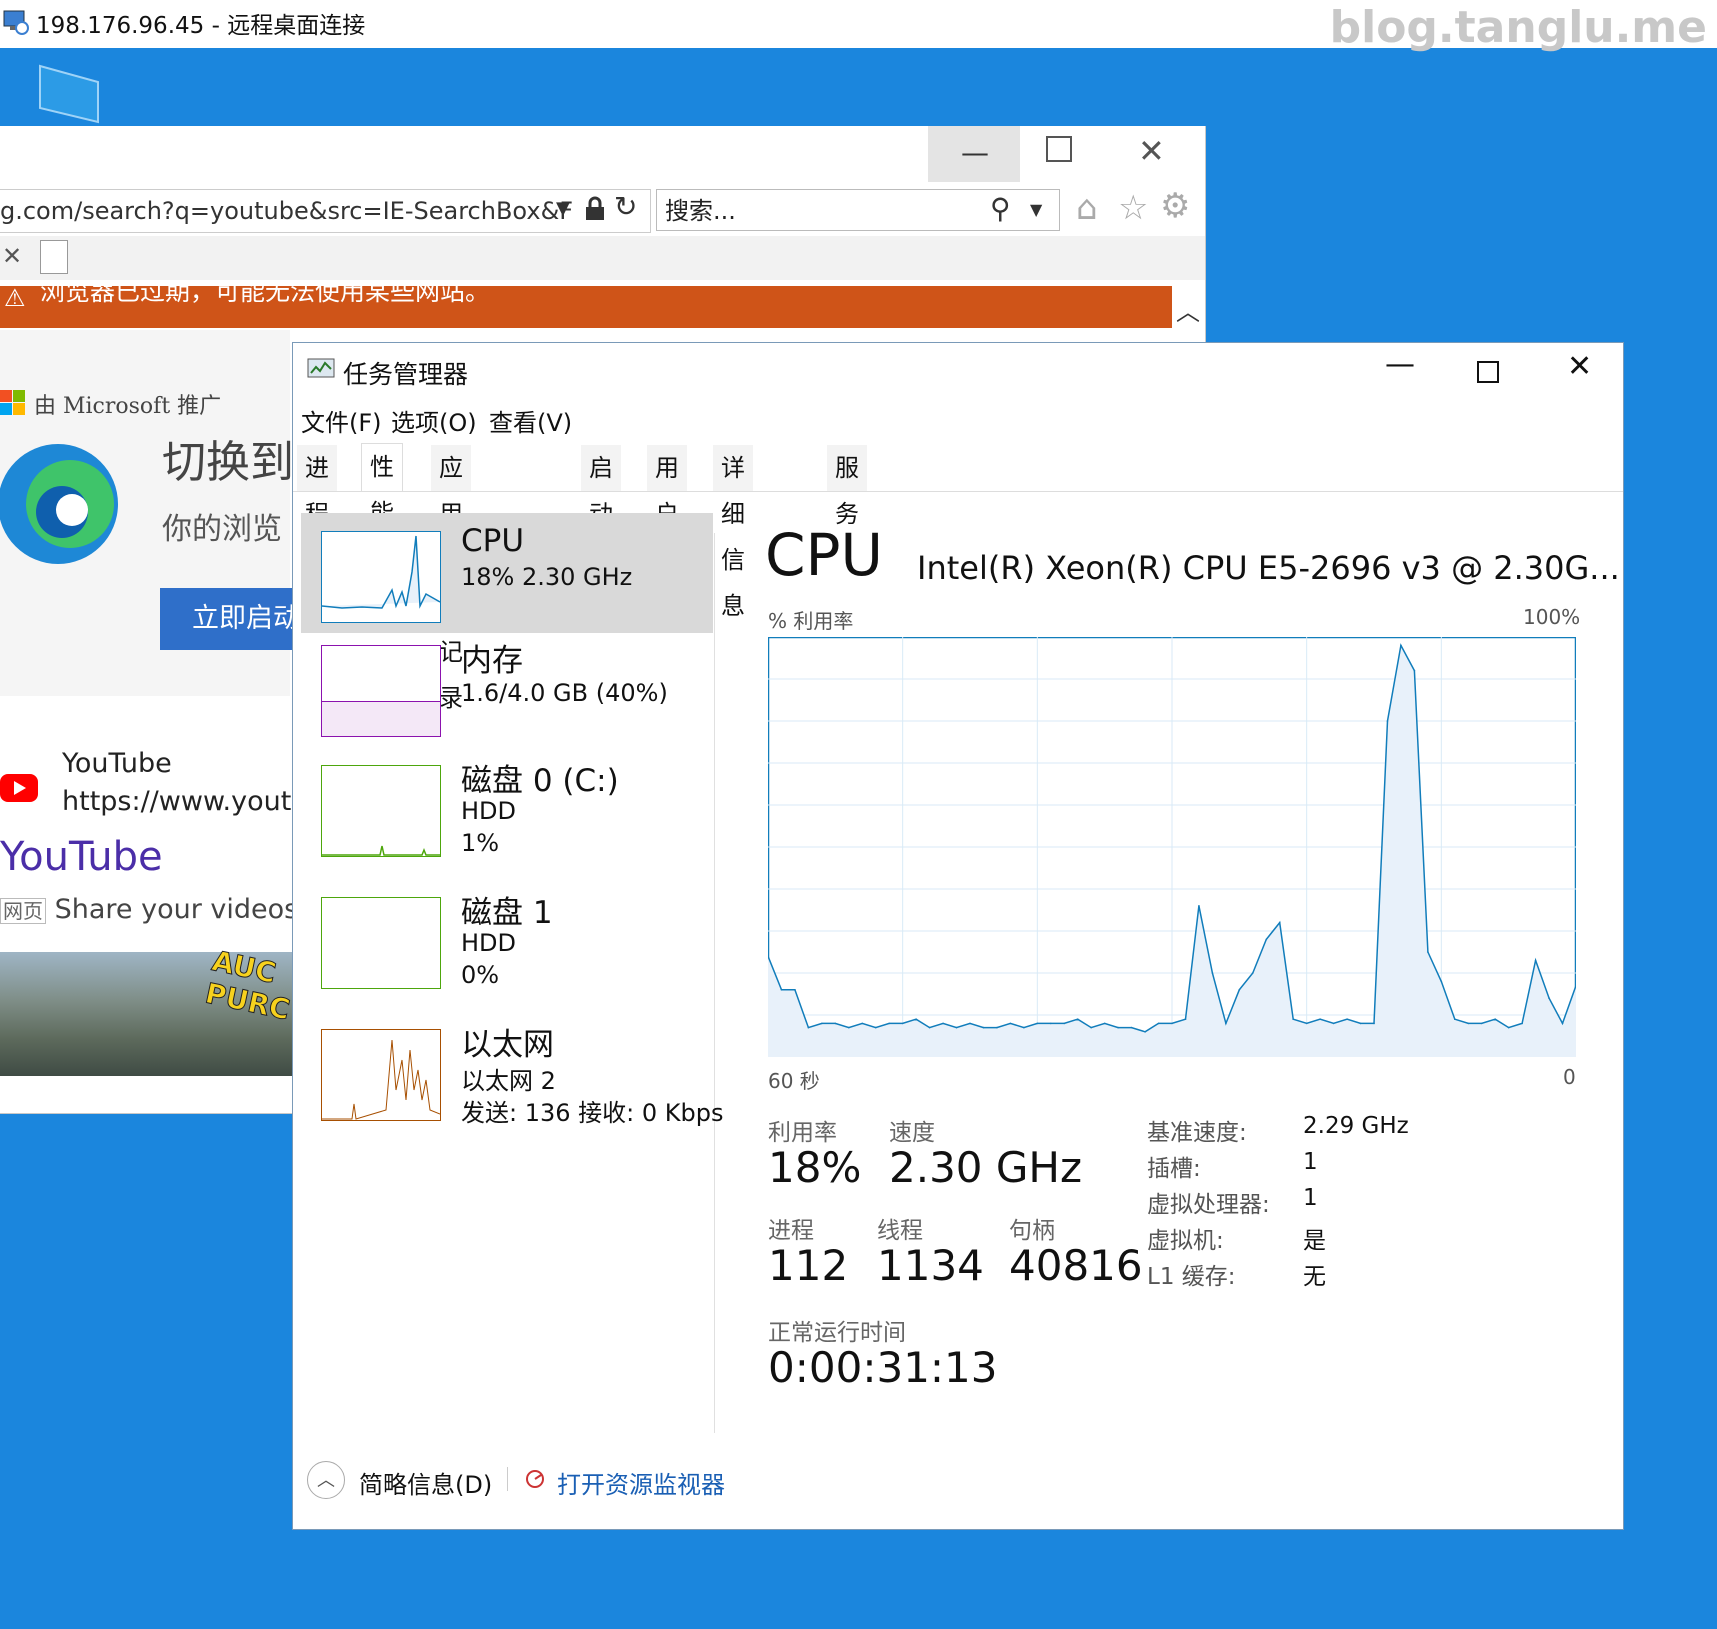 This screenshot has width=1717, height=1629. What do you see at coordinates (595, 208) in the screenshot?
I see `lock-icon` at bounding box center [595, 208].